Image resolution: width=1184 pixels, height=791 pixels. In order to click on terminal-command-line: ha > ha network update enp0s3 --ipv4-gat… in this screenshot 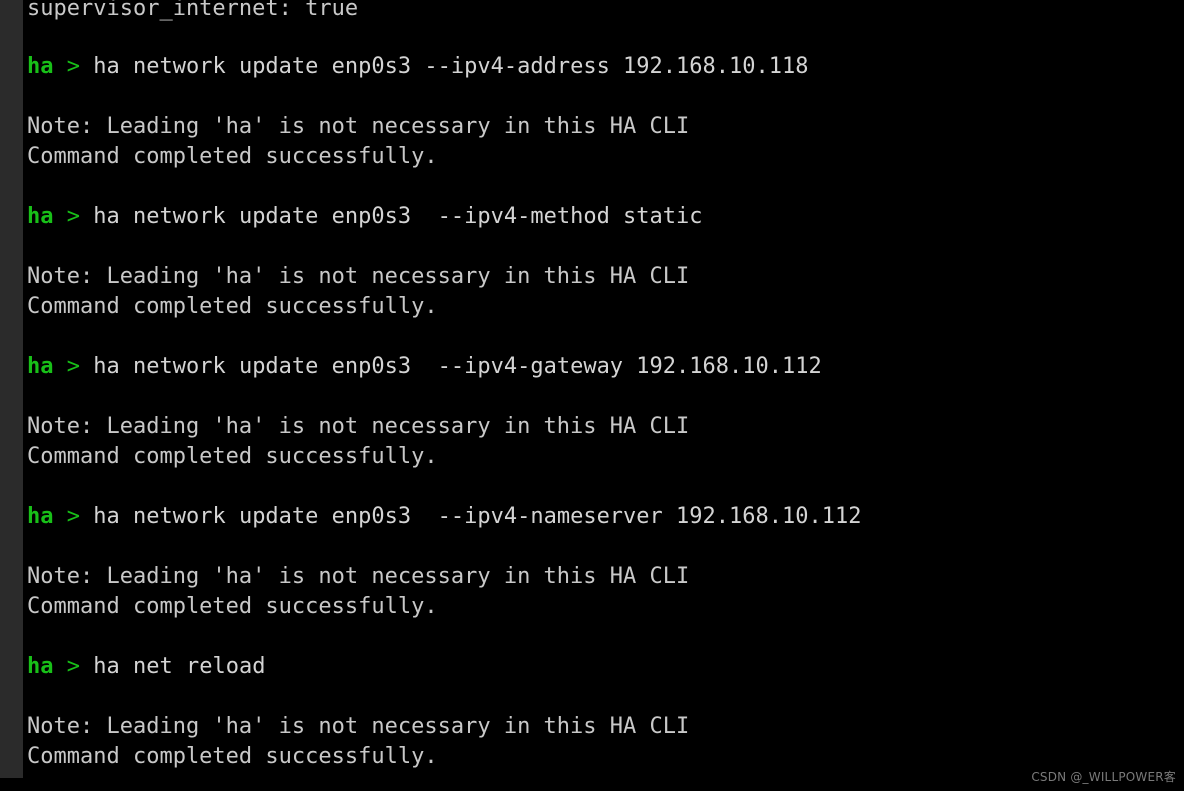, I will do `click(605, 367)`.